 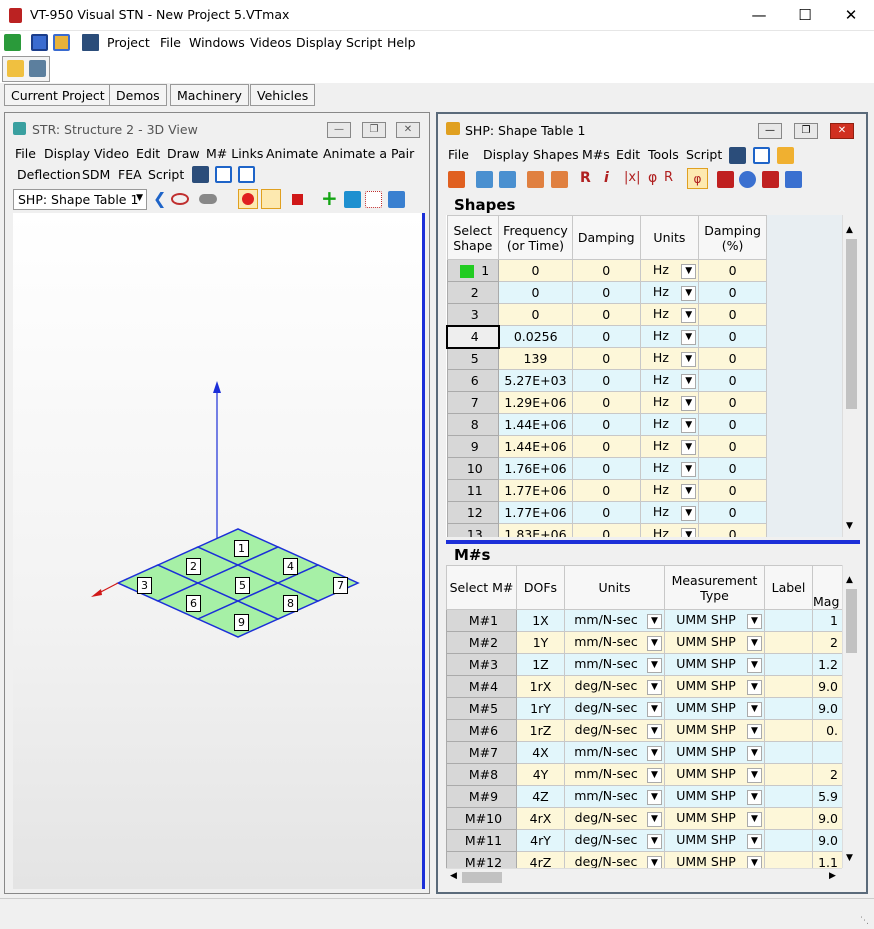 What do you see at coordinates (585, 178) in the screenshot?
I see `real-part-icon: R` at bounding box center [585, 178].